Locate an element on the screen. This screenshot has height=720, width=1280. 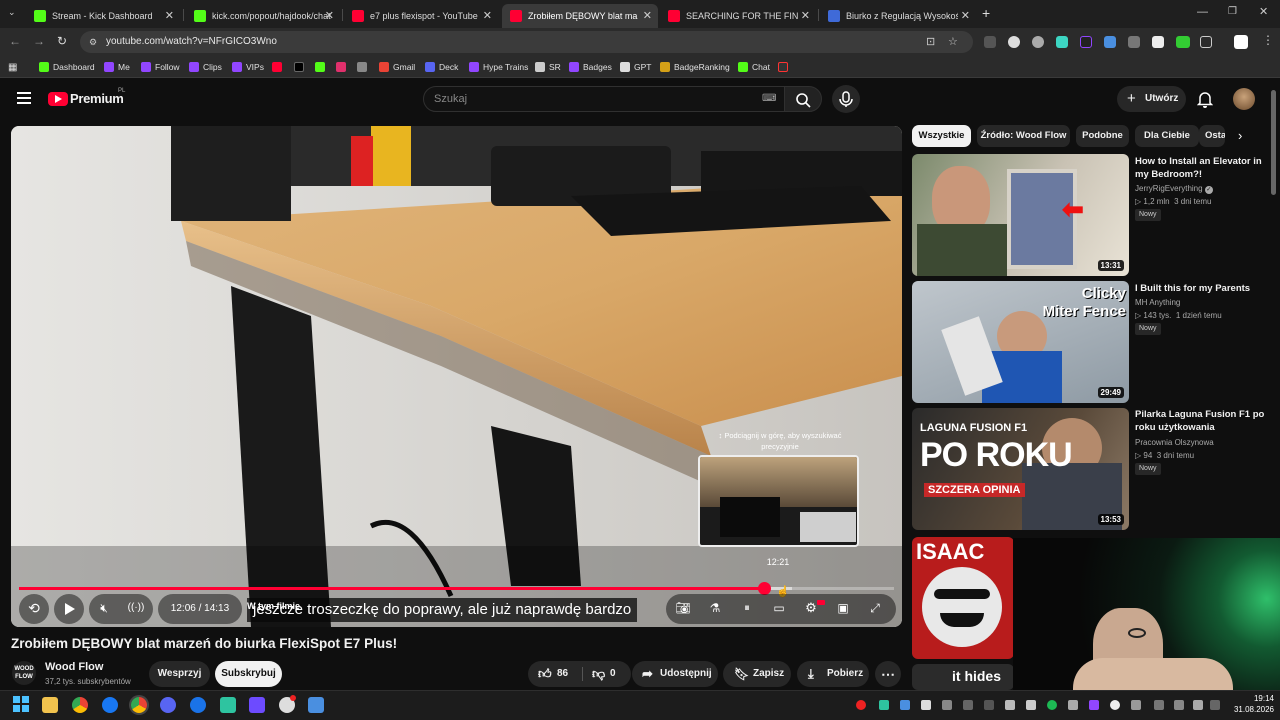
bookmark-me: Me is located at coordinates (117, 67).